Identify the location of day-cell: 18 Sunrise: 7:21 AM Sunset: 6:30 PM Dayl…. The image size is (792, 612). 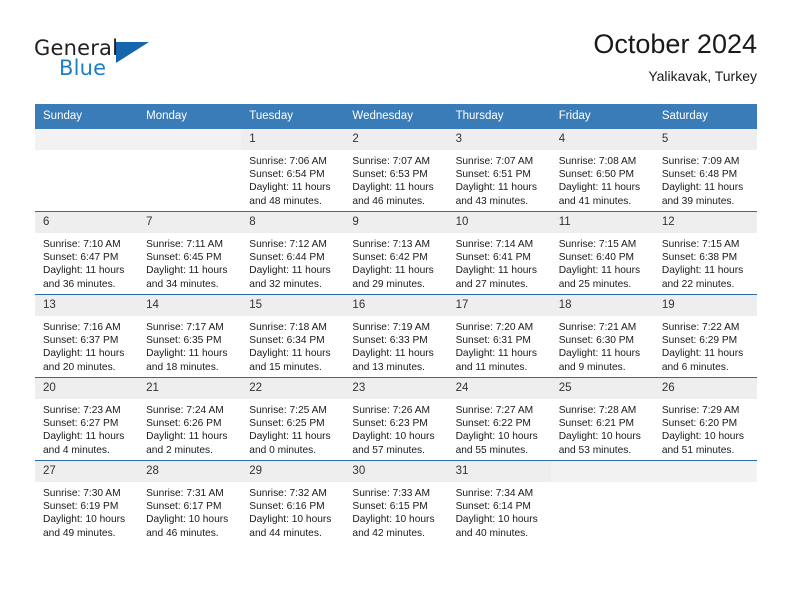
(602, 336).